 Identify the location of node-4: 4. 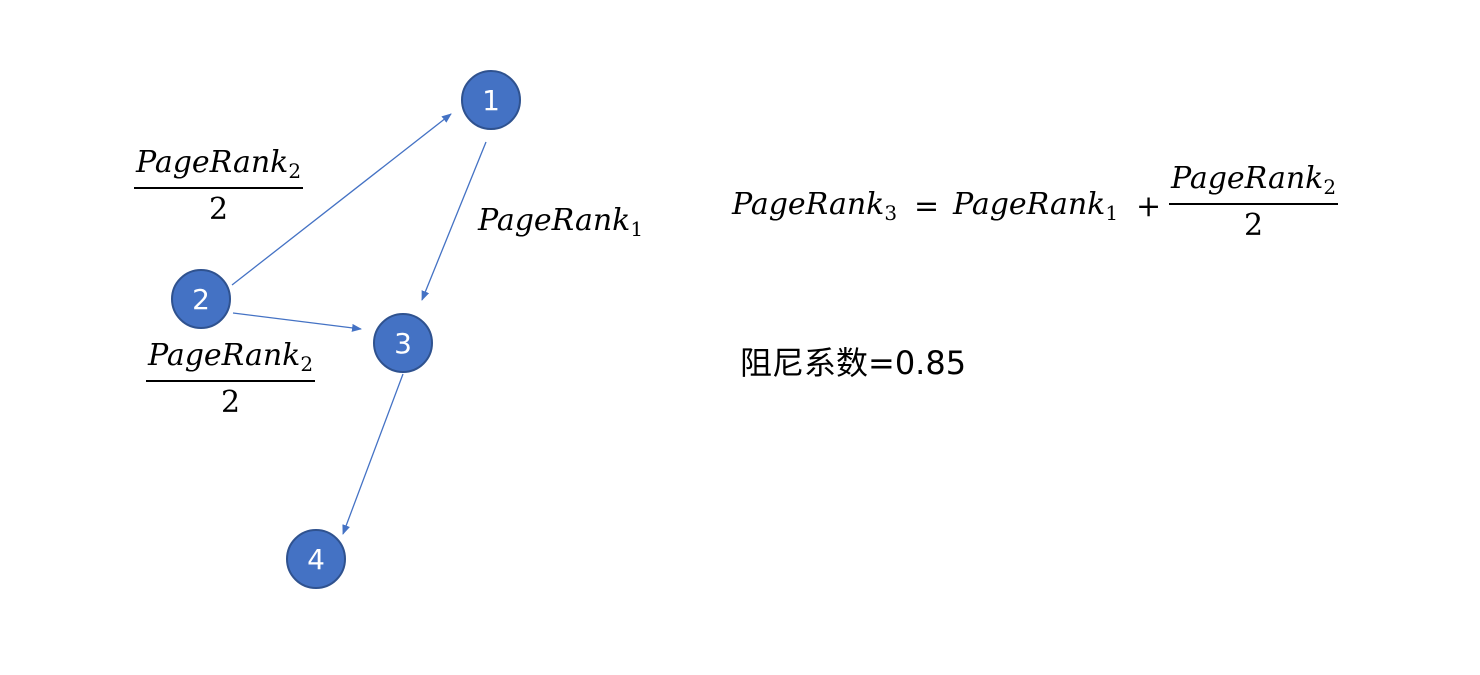
(316, 559).